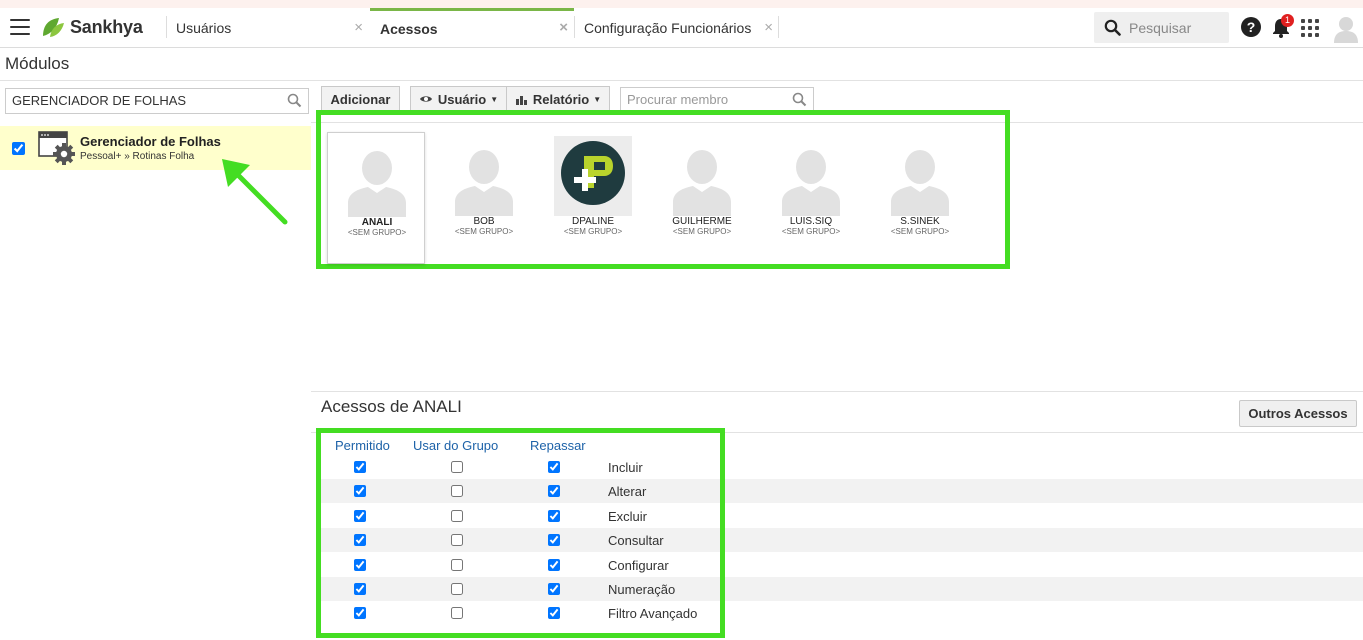 This screenshot has height=640, width=1363. Describe the element at coordinates (593, 176) in the screenshot. I see `custom-logo-avatar` at that location.